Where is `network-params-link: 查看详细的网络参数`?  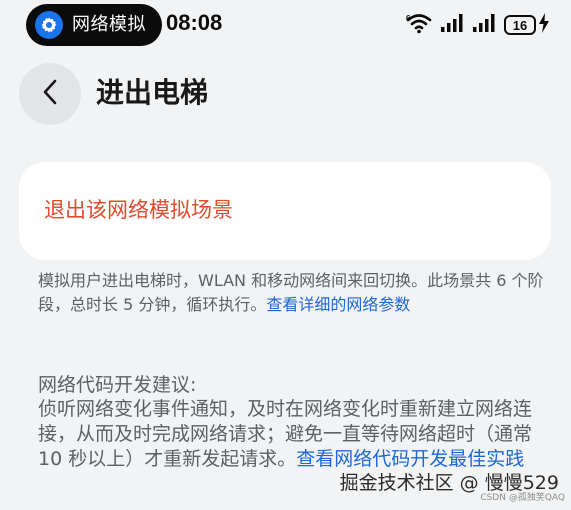
network-params-link: 查看详细的网络参数 is located at coordinates (338, 304).